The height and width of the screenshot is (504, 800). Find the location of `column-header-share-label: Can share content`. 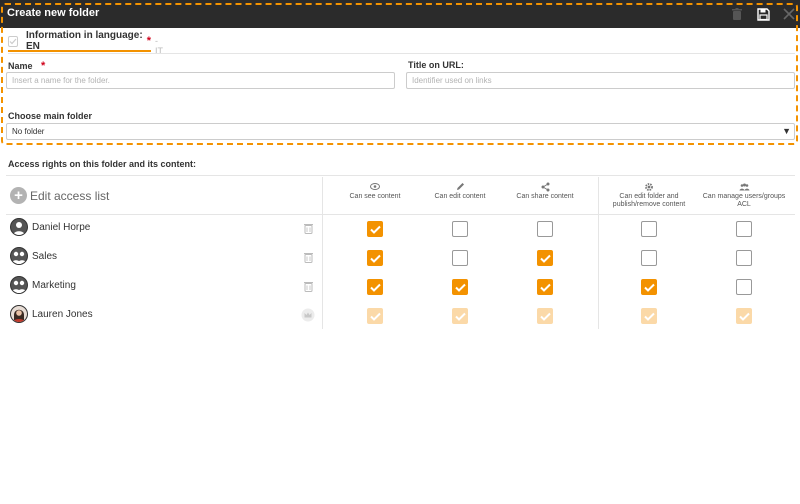

column-header-share-label: Can share content is located at coordinates (545, 196).